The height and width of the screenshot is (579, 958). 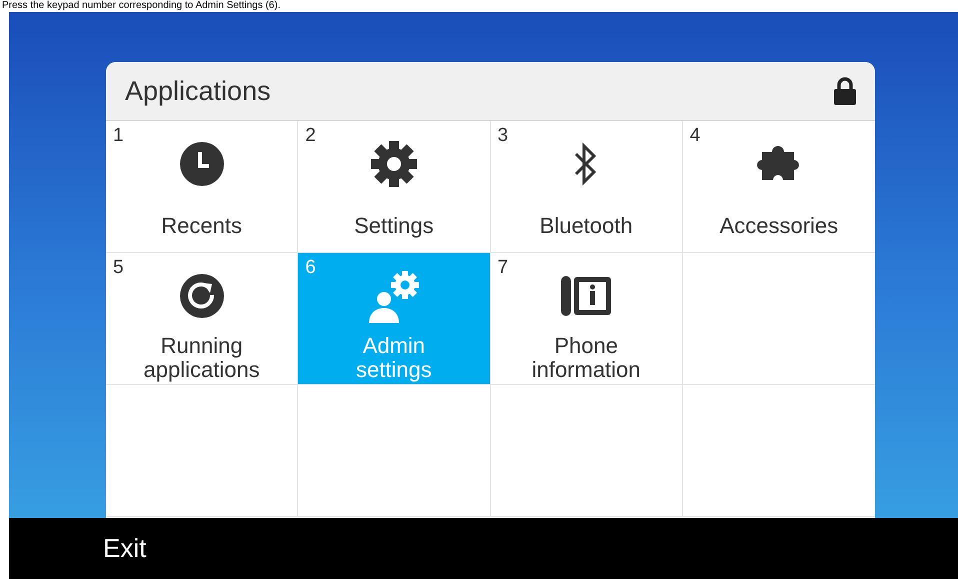 What do you see at coordinates (503, 268) in the screenshot?
I see `tile-number: 7` at bounding box center [503, 268].